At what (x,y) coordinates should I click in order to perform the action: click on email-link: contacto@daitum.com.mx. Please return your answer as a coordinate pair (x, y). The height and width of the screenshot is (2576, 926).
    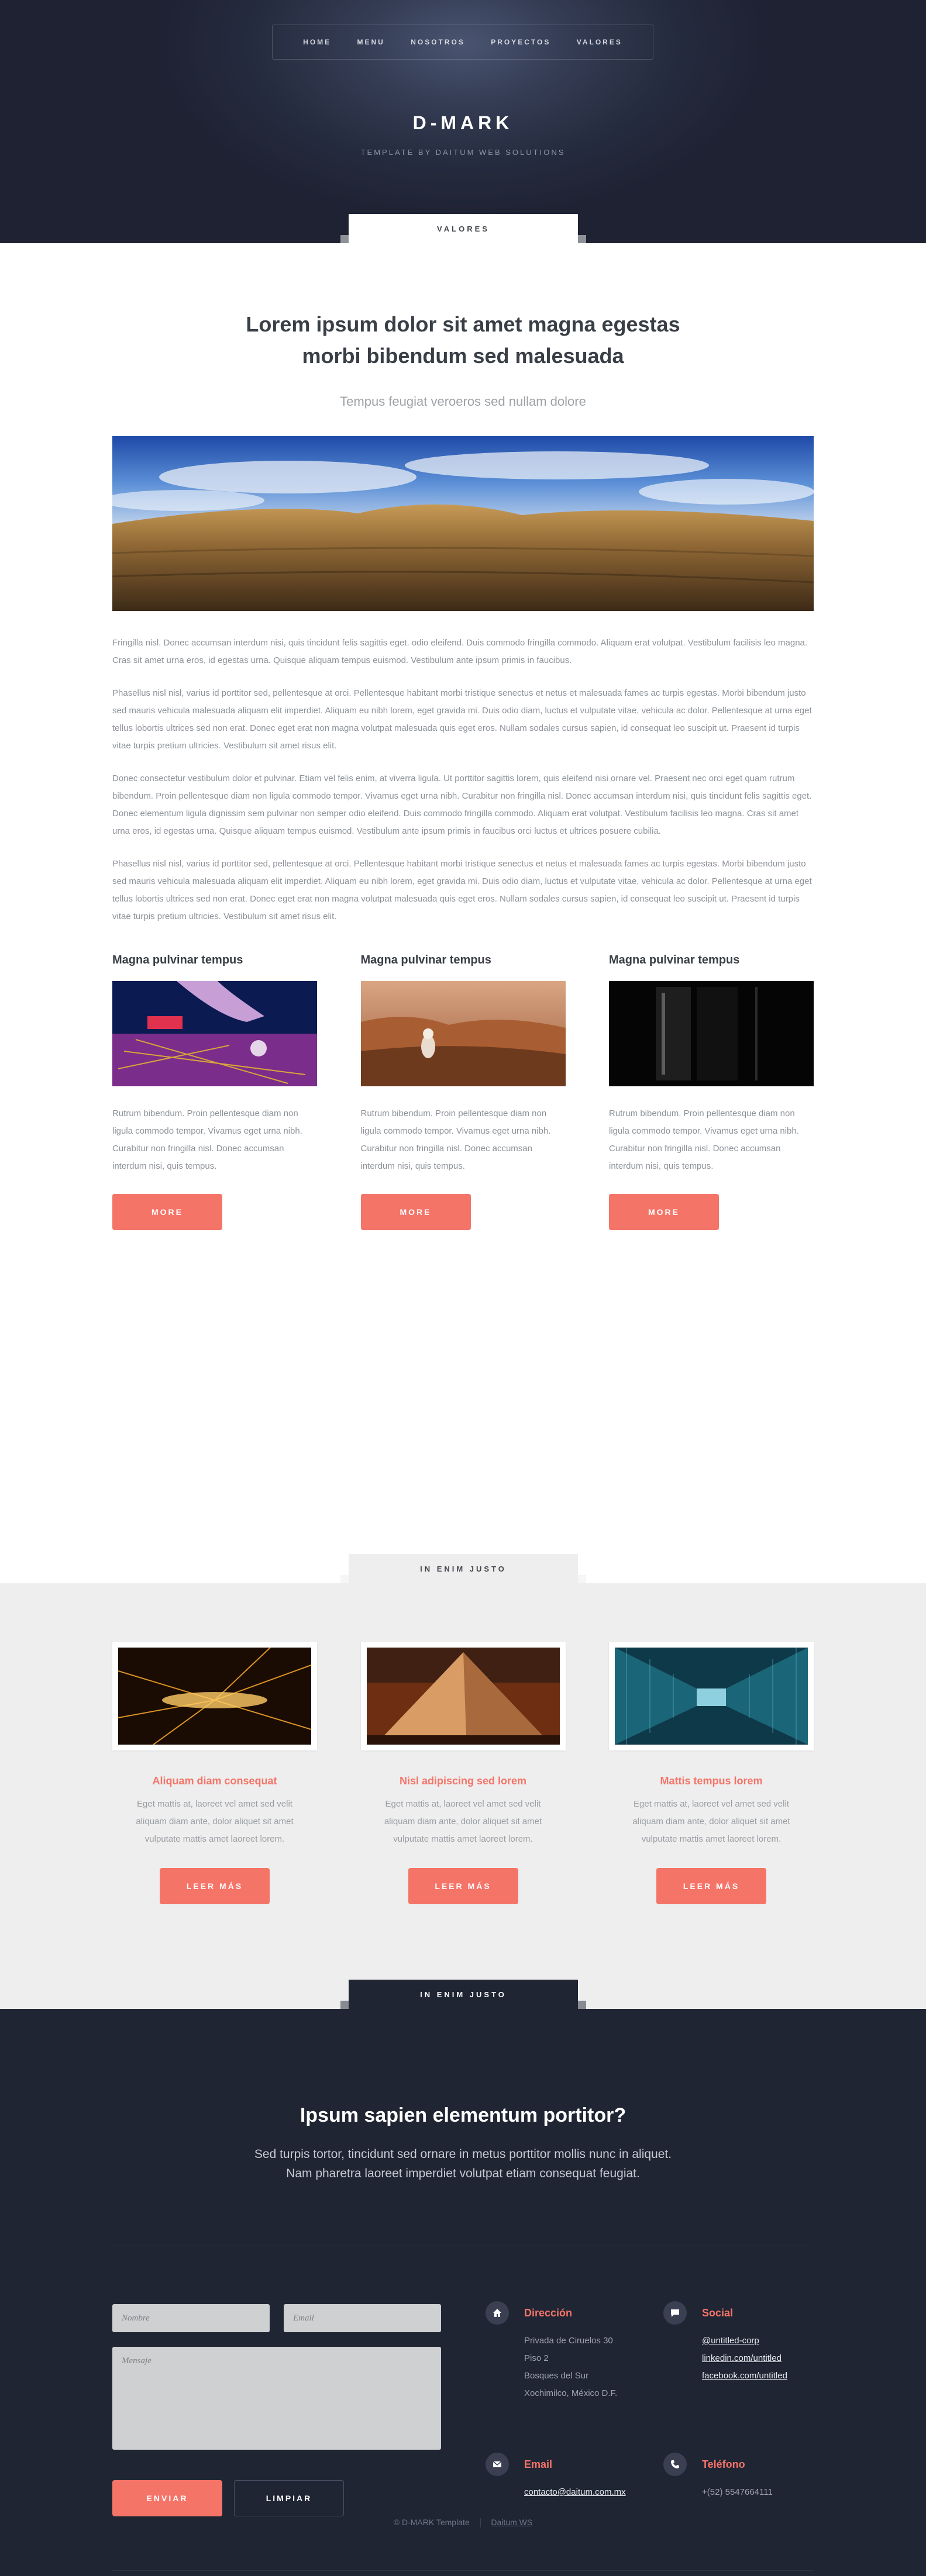
    Looking at the image, I should click on (575, 2492).